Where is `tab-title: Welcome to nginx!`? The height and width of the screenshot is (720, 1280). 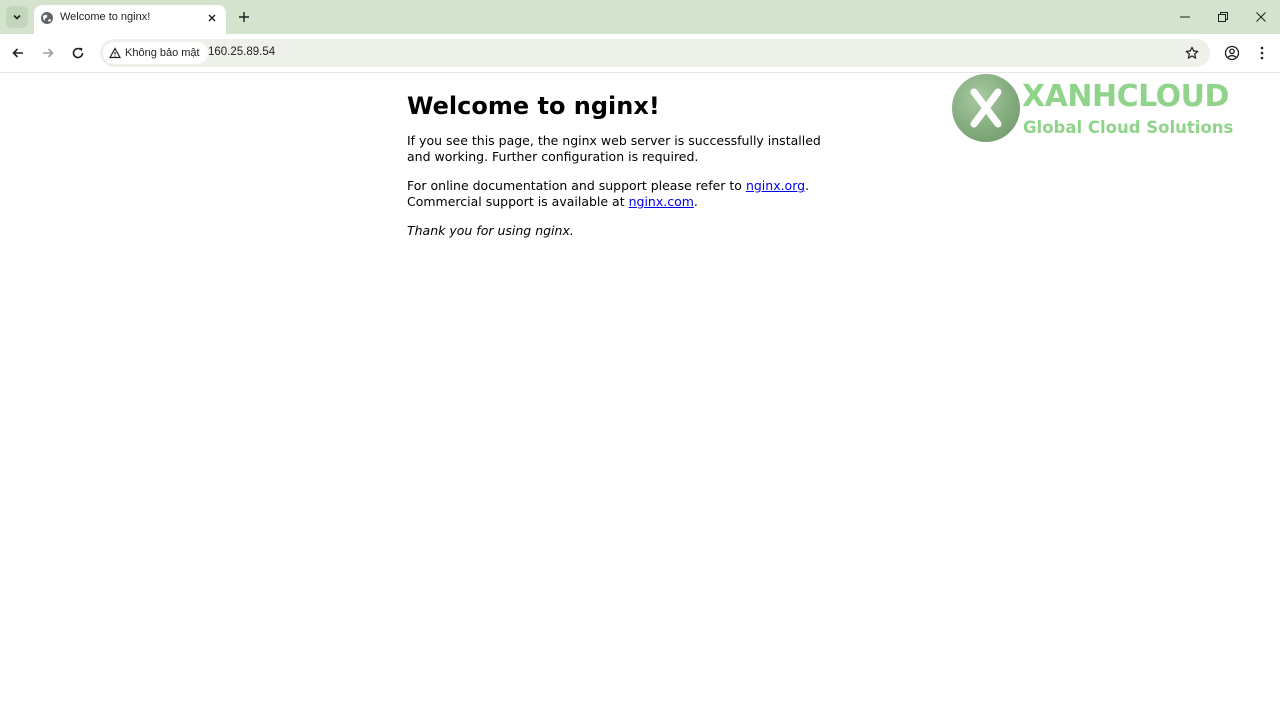 tab-title: Welcome to nginx! is located at coordinates (105, 17).